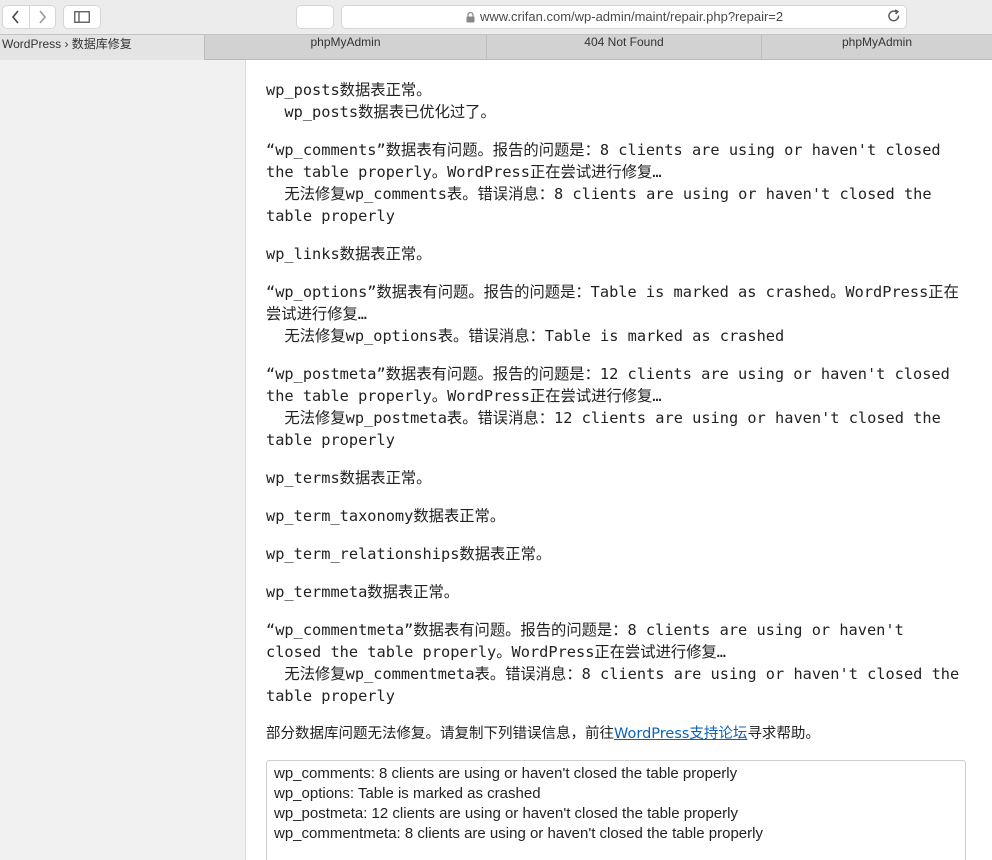 The image size is (992, 860). Describe the element at coordinates (783, 734) in the screenshot. I see `final-message-suffix: 寻求帮助。` at that location.